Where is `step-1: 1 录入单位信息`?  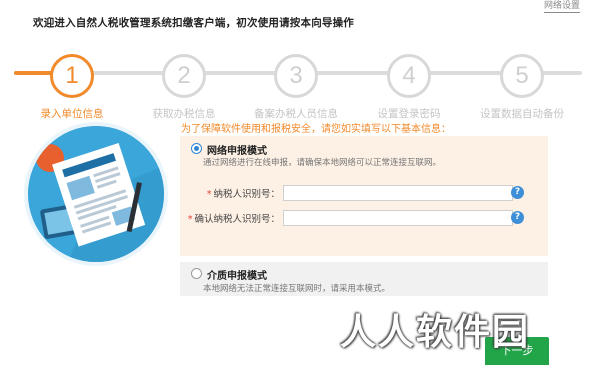 step-1: 1 录入单位信息 is located at coordinates (72, 84).